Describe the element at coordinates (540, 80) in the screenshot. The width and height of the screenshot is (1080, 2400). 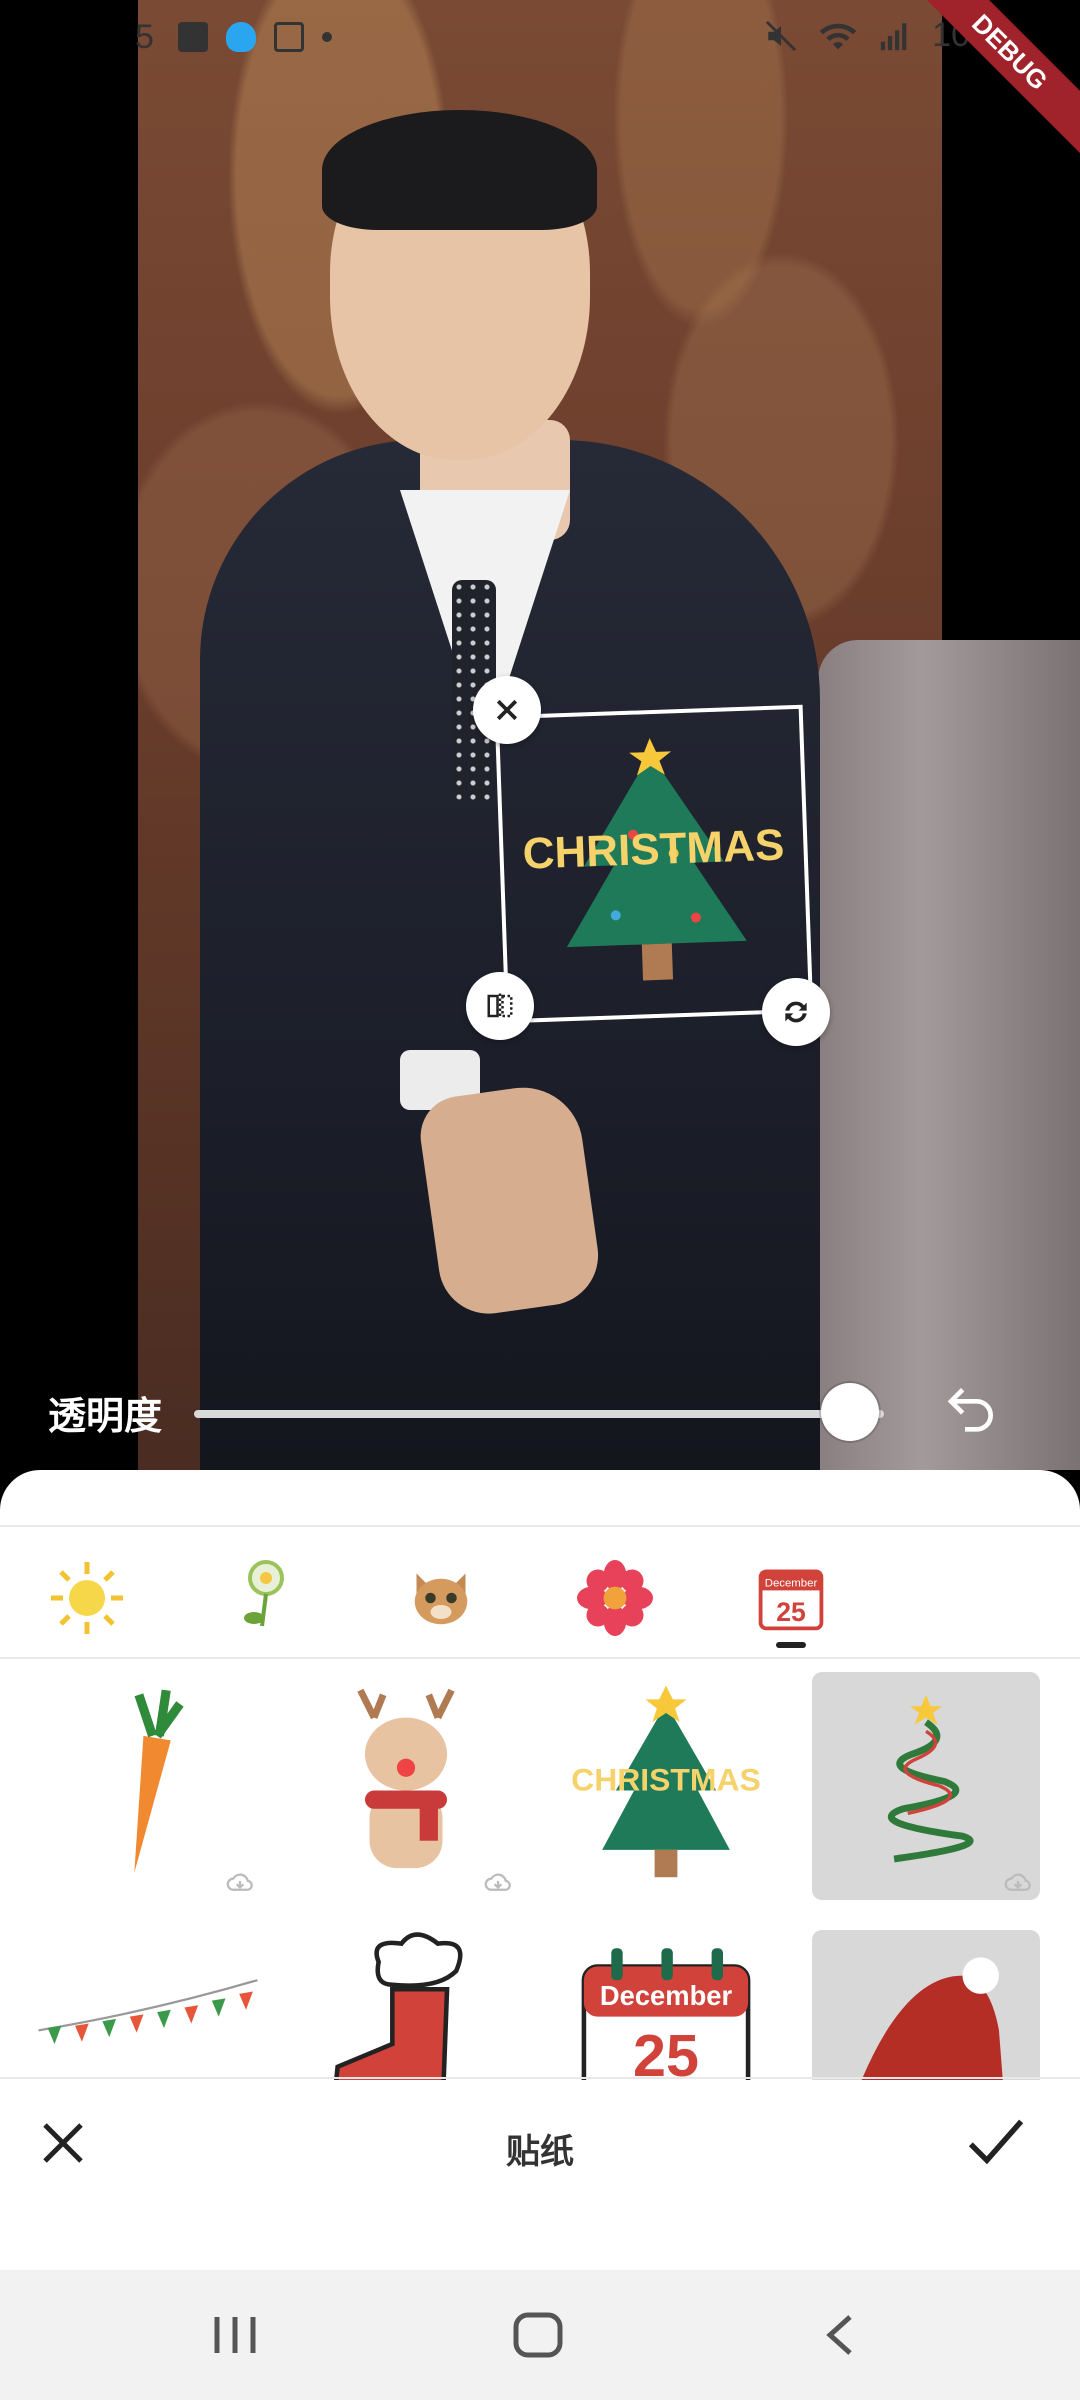
I see `status-bar: 5 10 DEBUG` at that location.